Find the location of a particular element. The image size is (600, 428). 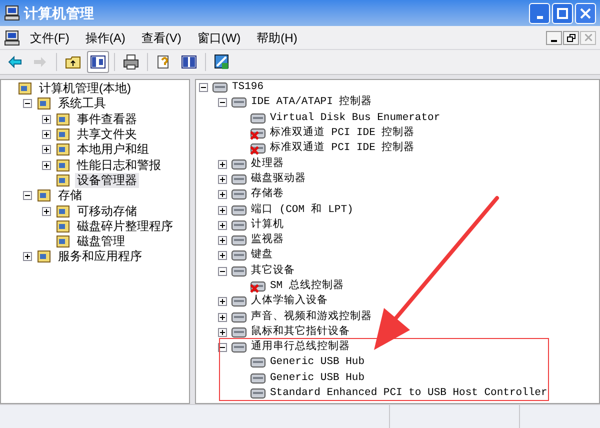

tree-item: 端口 (COM 和 LPT) is located at coordinates (302, 210).